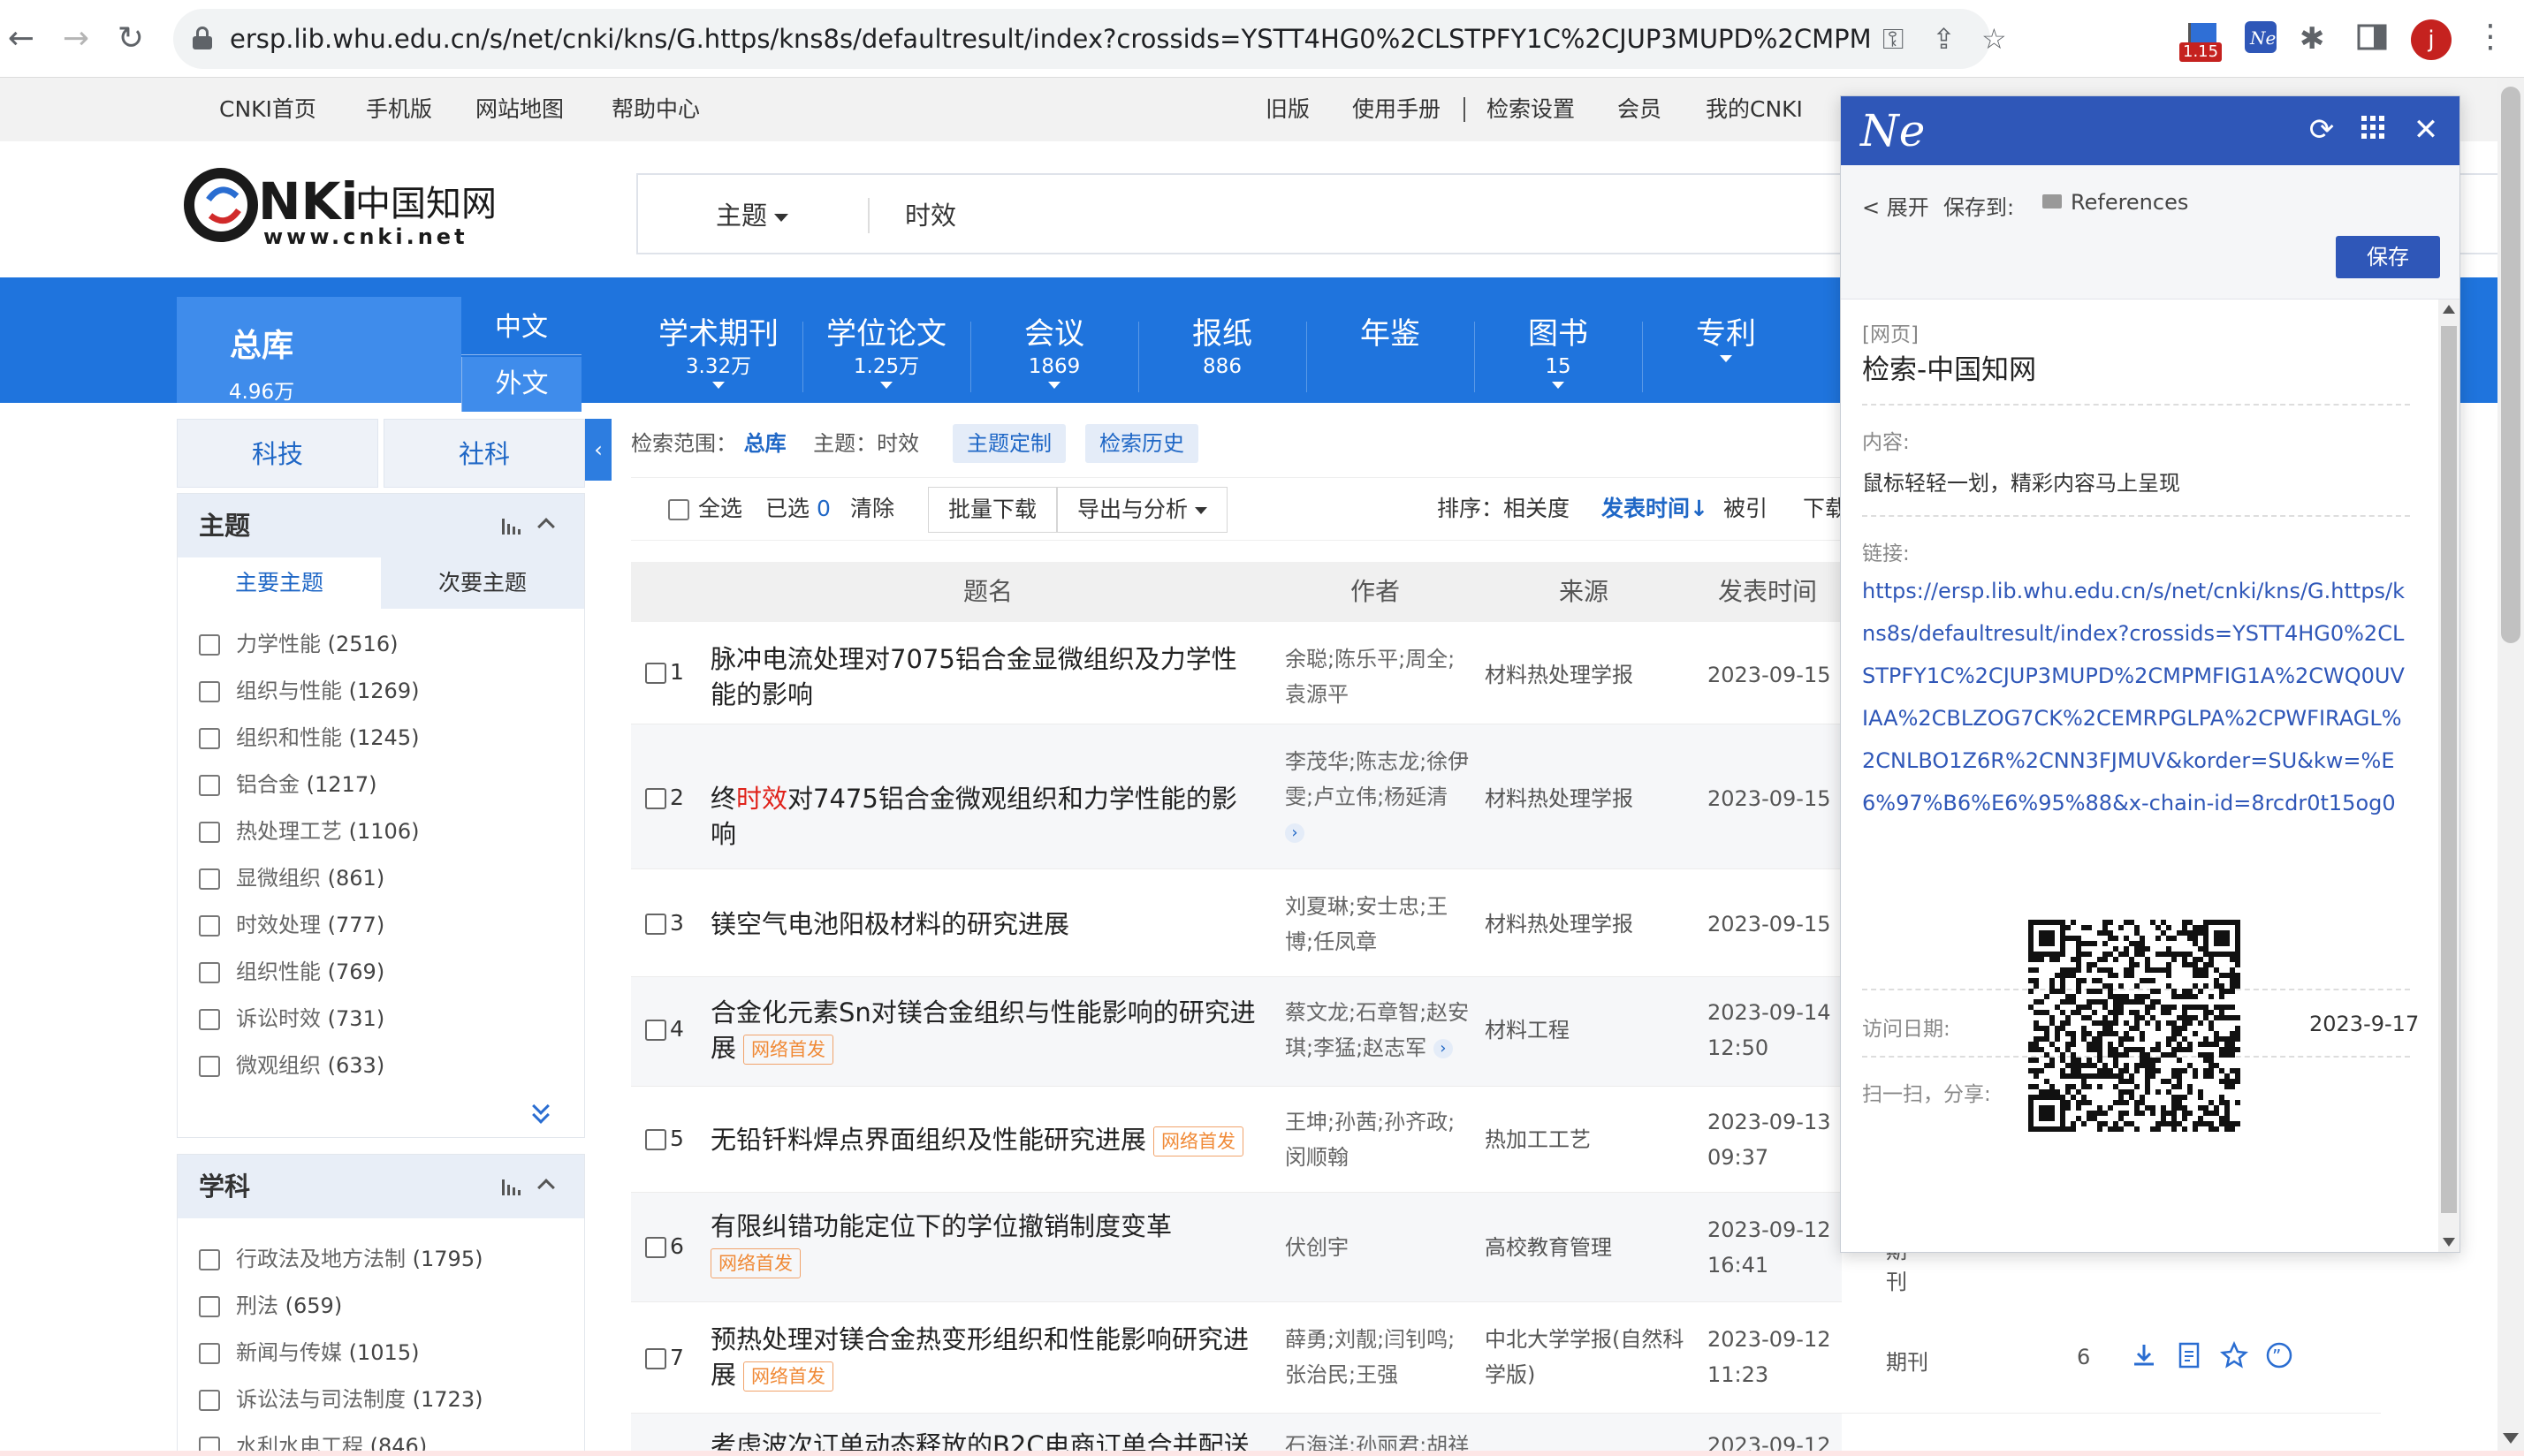 This screenshot has height=1456, width=2524. I want to click on list-item: 力学性能 (2516), so click(309, 644).